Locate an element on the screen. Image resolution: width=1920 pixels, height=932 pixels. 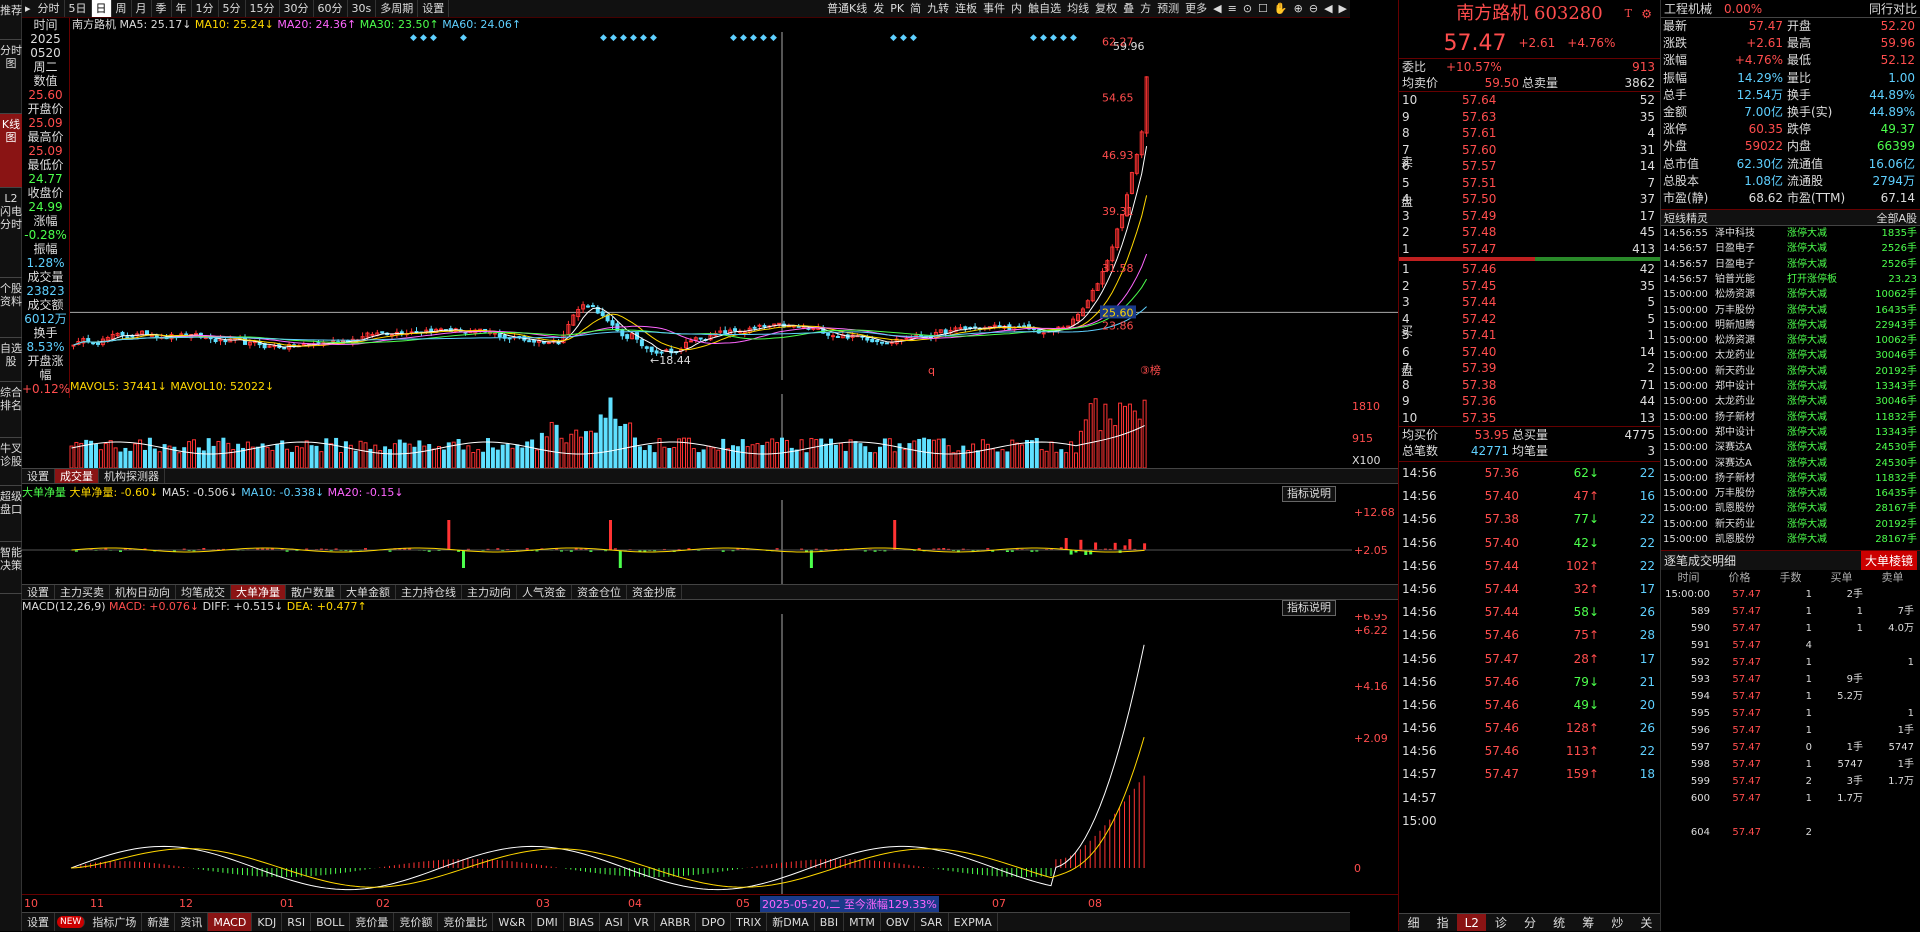
indicator-tab: 资金抄底 is located at coordinates (654, 592).